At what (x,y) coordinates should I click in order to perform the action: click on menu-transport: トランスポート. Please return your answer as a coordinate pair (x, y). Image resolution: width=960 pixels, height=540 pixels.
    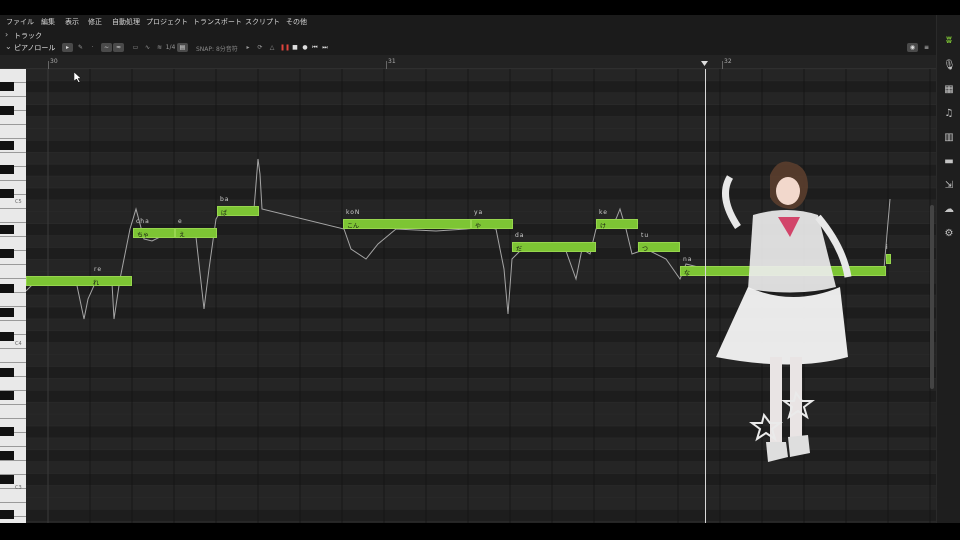
    Looking at the image, I should click on (217, 22).